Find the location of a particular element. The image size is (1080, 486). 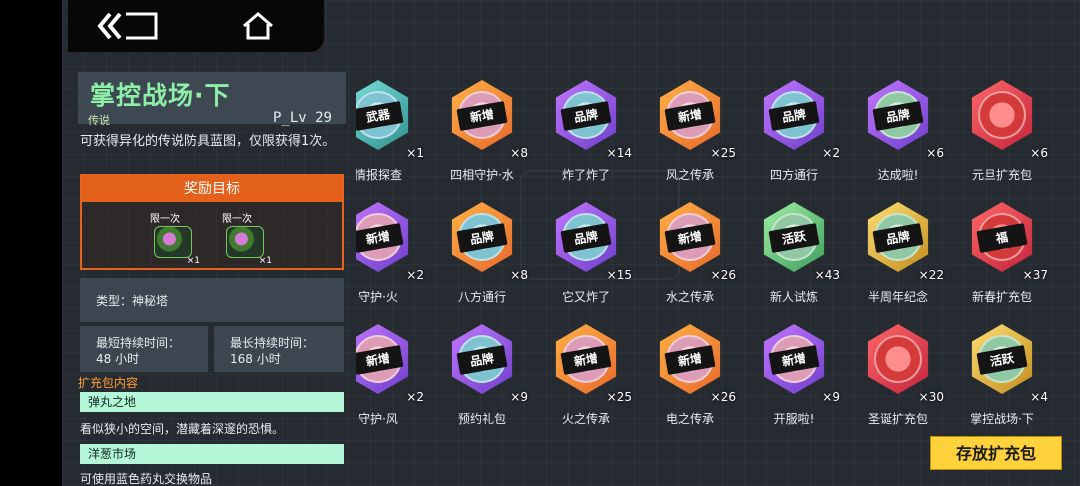

pack-item: ×30 圣诞扩充包 is located at coordinates (898, 371).